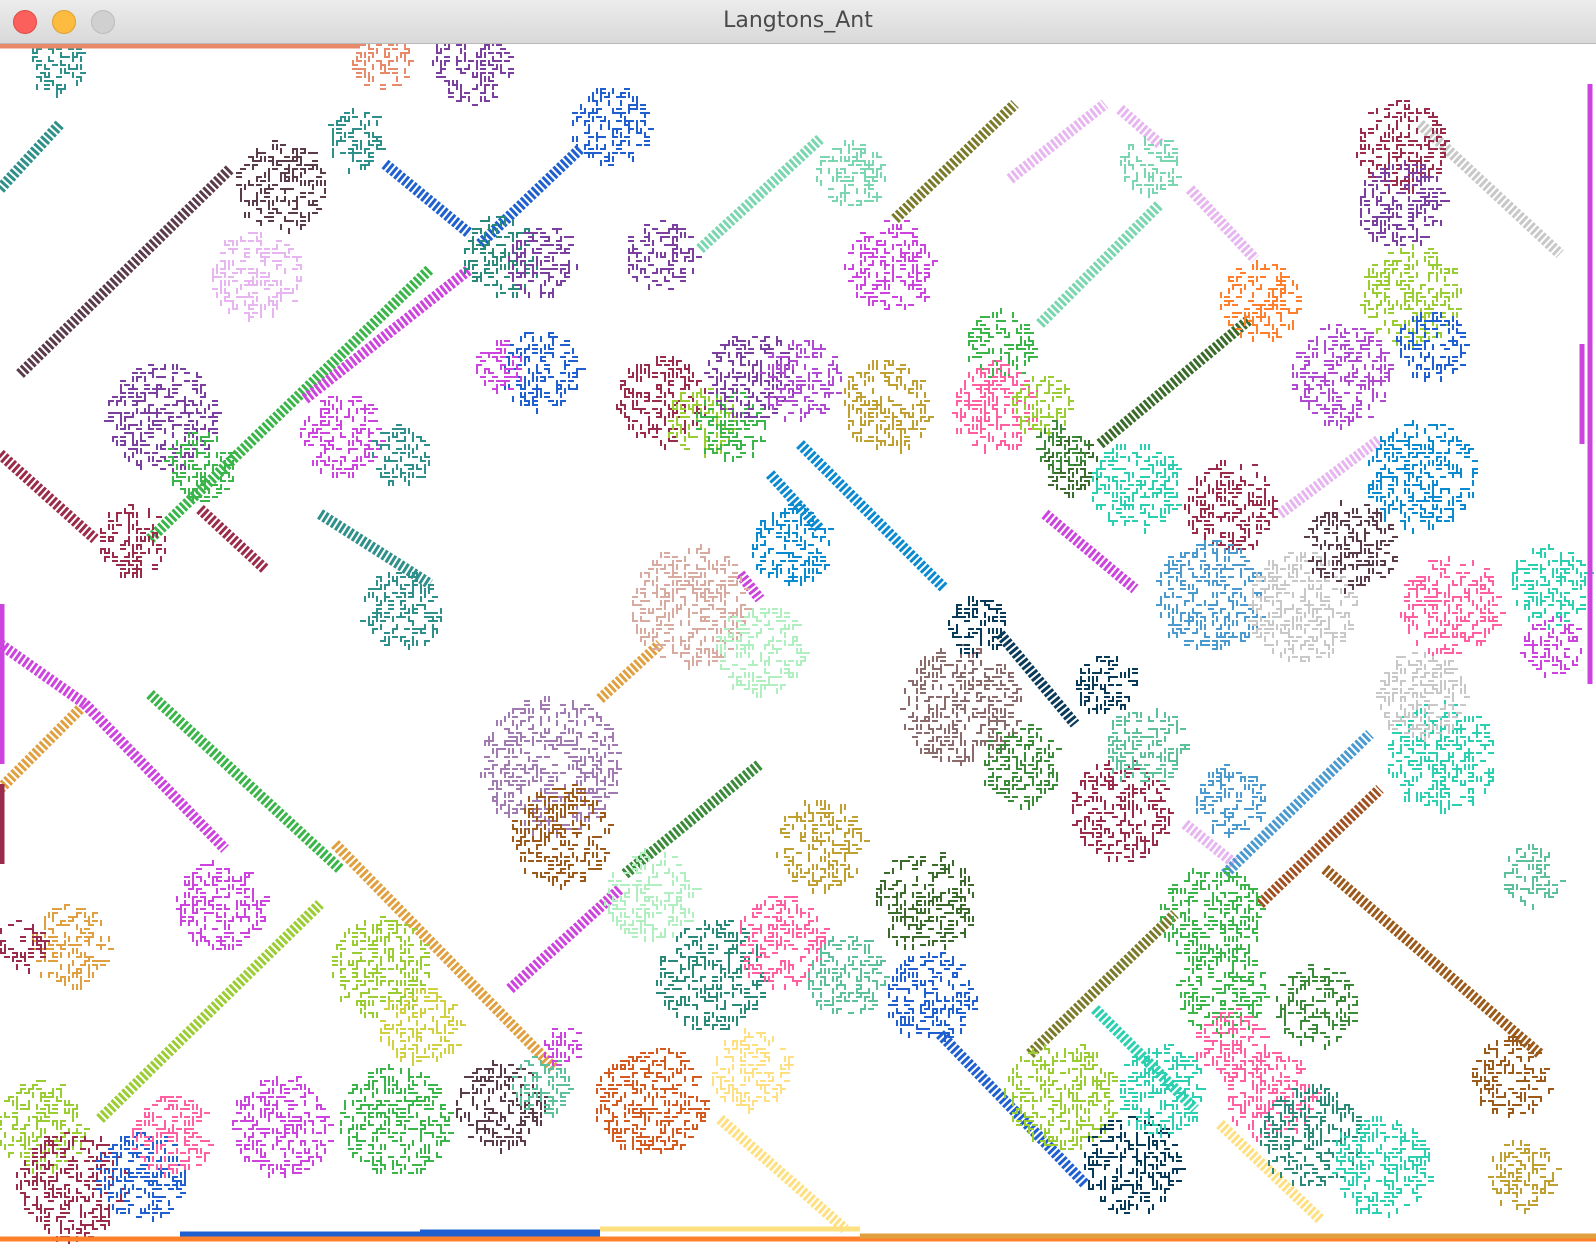  I want to click on title-bar: Langtons_Ant, so click(798, 22).